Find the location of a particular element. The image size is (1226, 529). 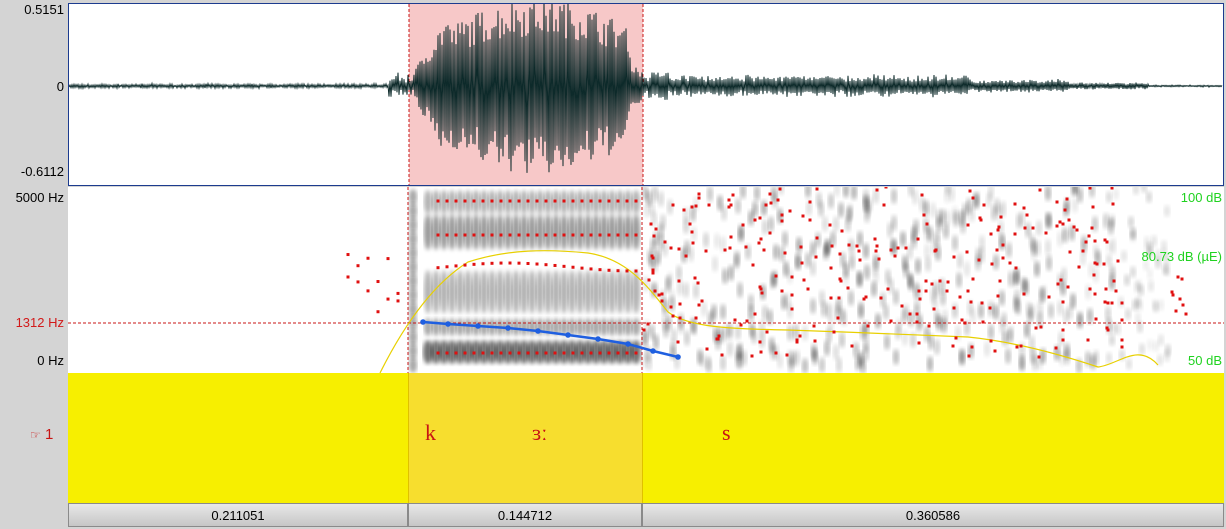

spectrogram-freq-cursor-label: 1312 Hz is located at coordinates (39, 322).